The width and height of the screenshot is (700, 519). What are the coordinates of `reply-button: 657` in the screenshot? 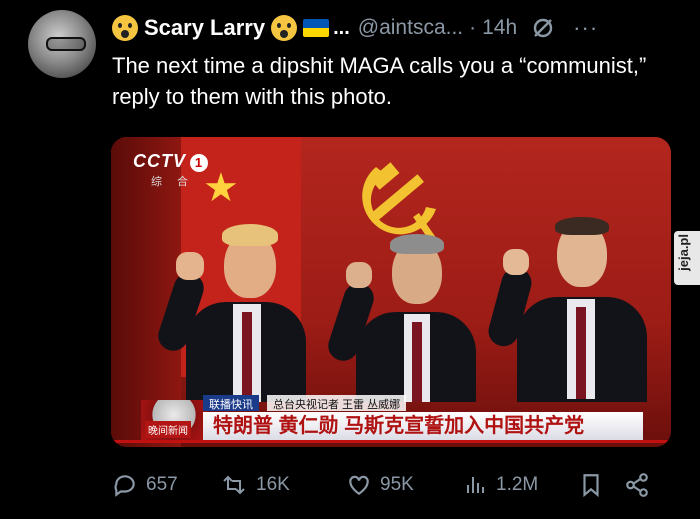 It's located at (166, 485).